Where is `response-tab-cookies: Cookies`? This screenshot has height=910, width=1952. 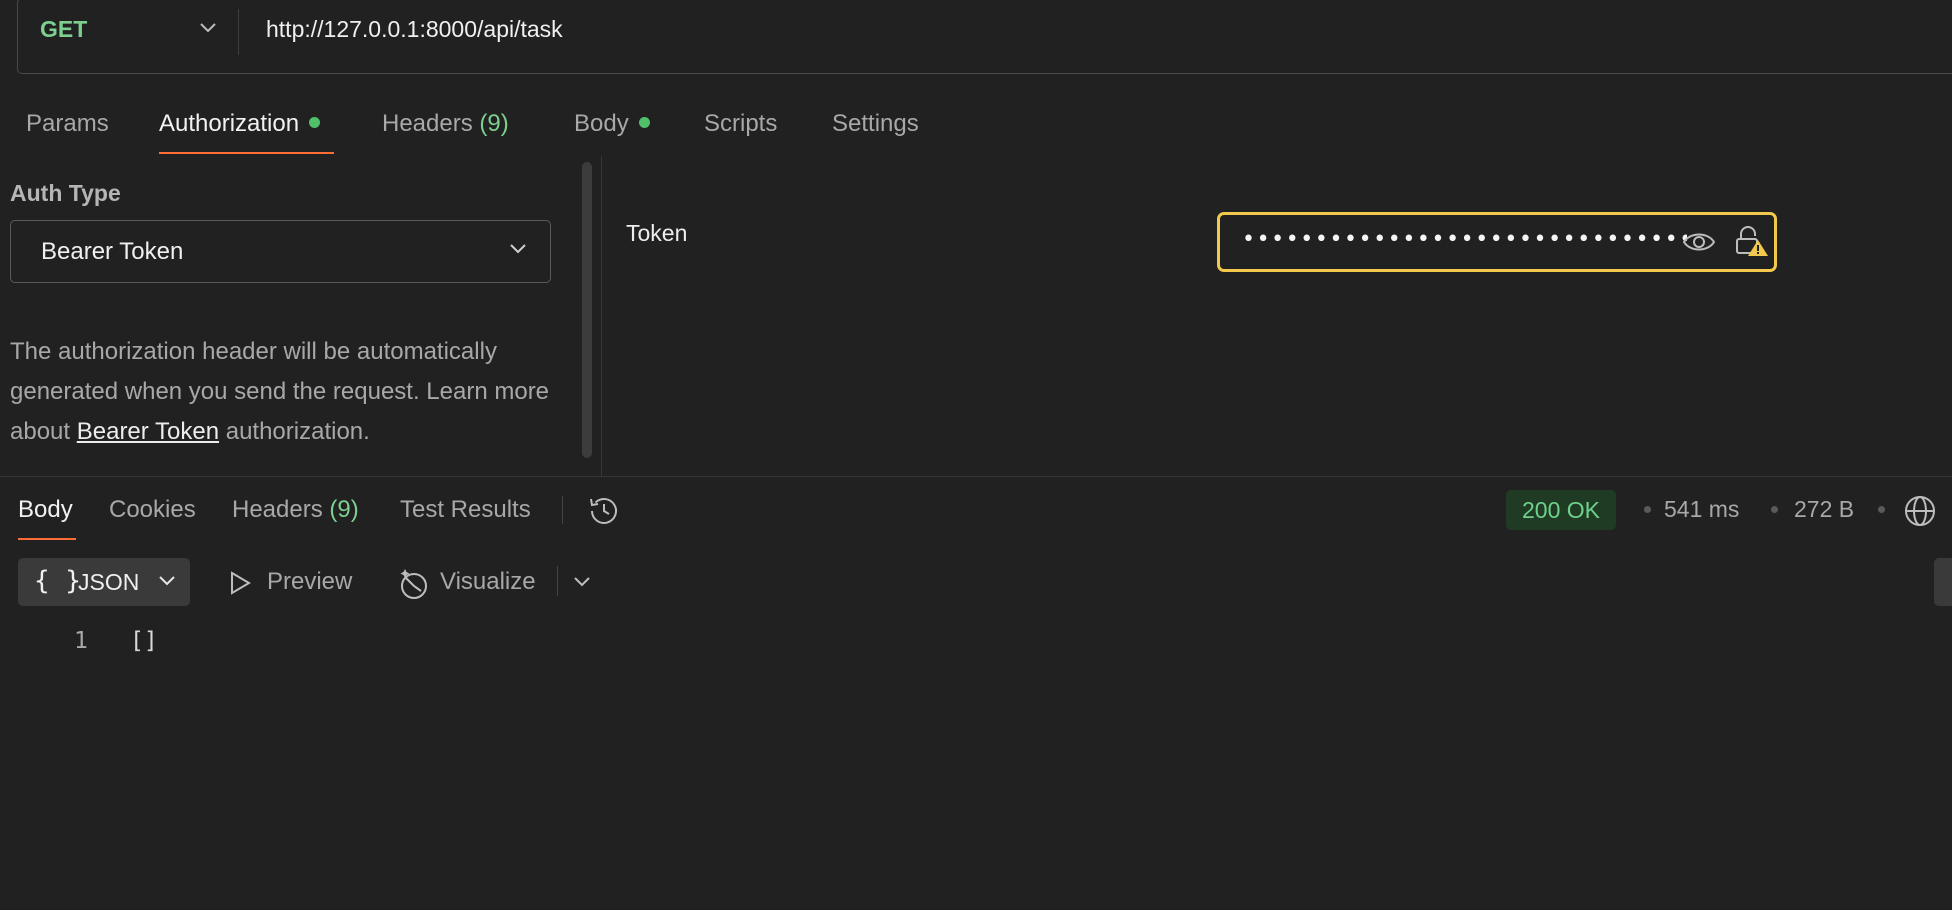 response-tab-cookies: Cookies is located at coordinates (152, 510).